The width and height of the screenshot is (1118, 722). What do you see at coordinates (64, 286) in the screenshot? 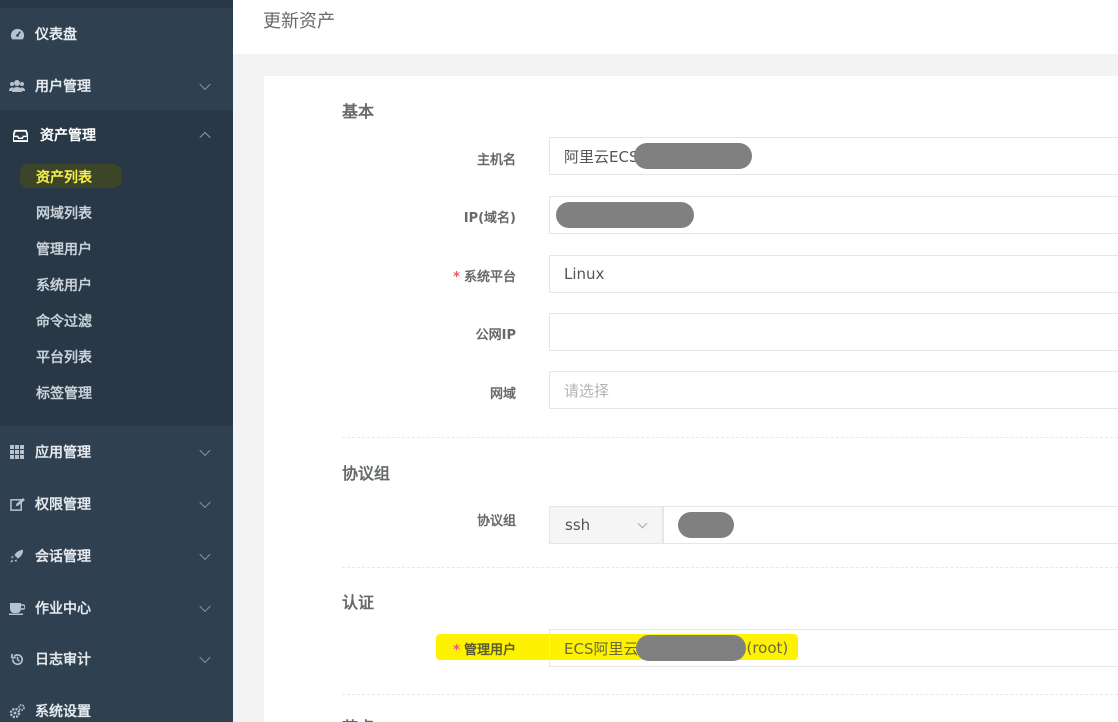
I see `submenu-item-system-users: 系统用户` at bounding box center [64, 286].